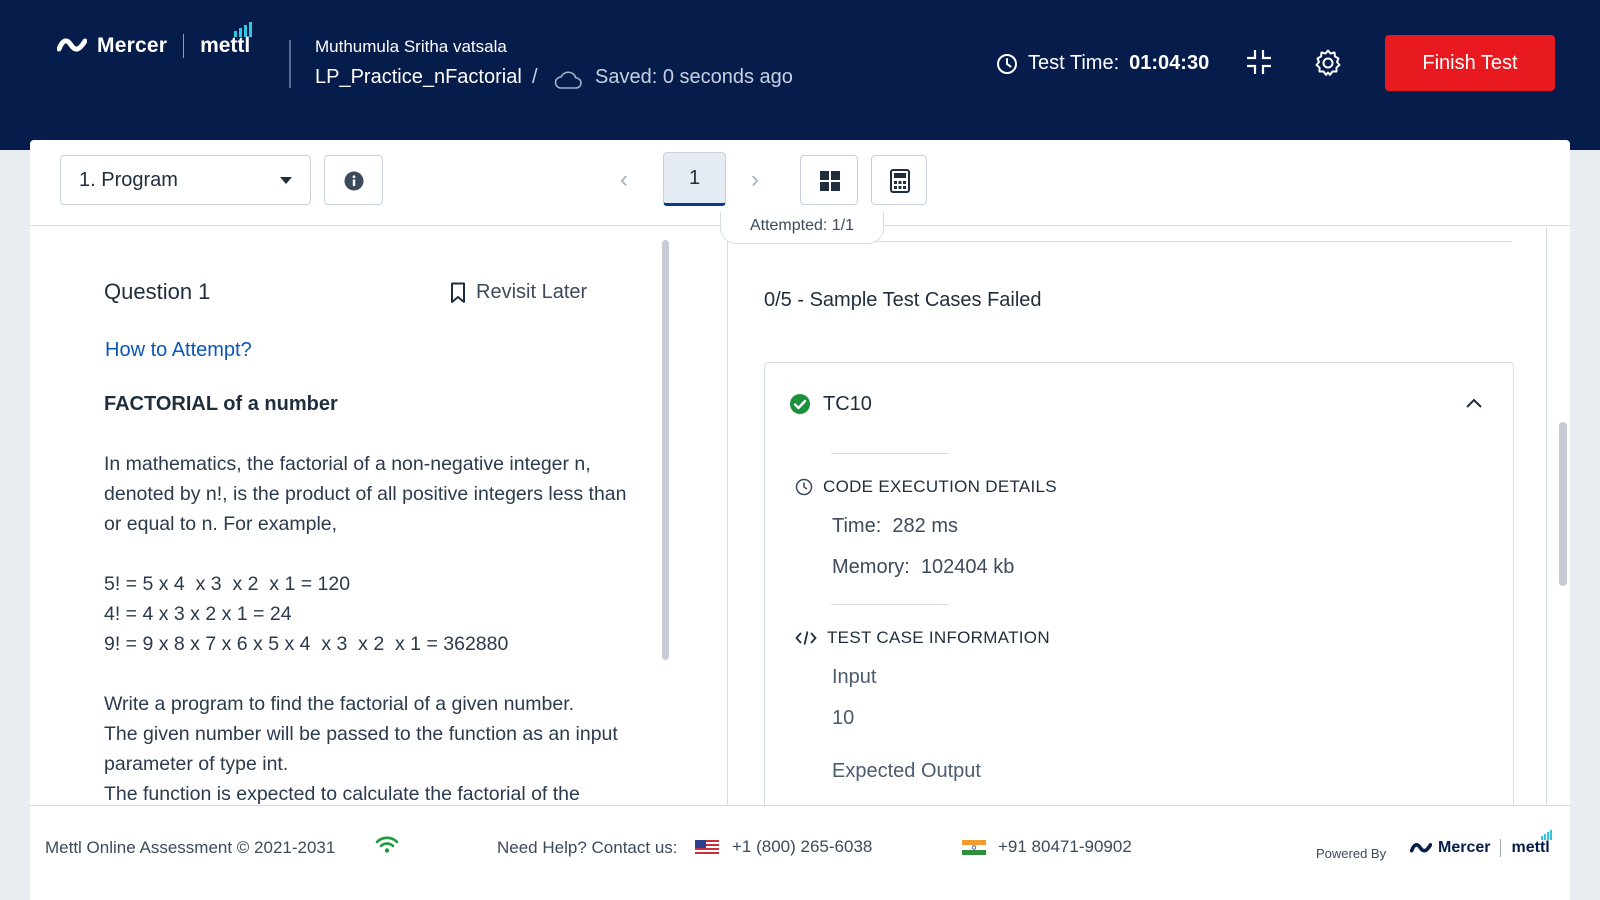  What do you see at coordinates (923, 567) in the screenshot?
I see `execution-memory: Memory: 102404 kb` at bounding box center [923, 567].